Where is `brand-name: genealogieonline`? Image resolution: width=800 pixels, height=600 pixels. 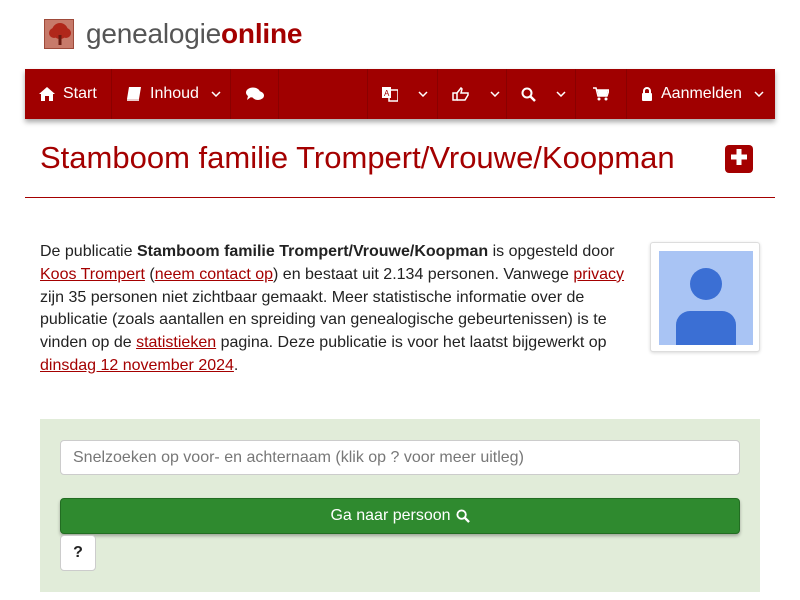 brand-name: genealogieonline is located at coordinates (194, 34).